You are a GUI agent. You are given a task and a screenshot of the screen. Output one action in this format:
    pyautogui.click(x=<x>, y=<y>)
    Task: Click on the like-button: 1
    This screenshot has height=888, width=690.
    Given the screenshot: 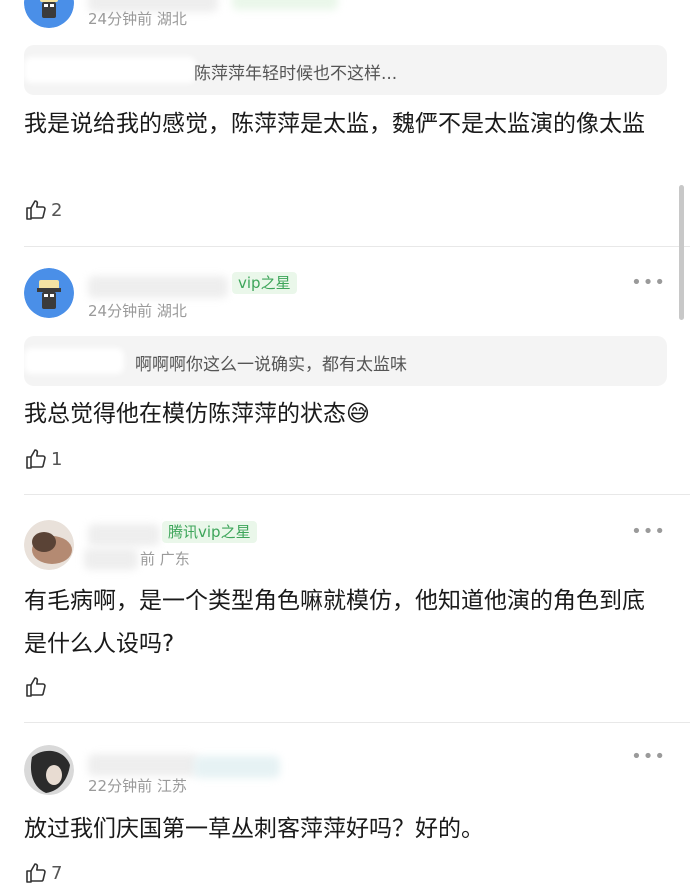 What is the action you would take?
    pyautogui.click(x=43, y=459)
    